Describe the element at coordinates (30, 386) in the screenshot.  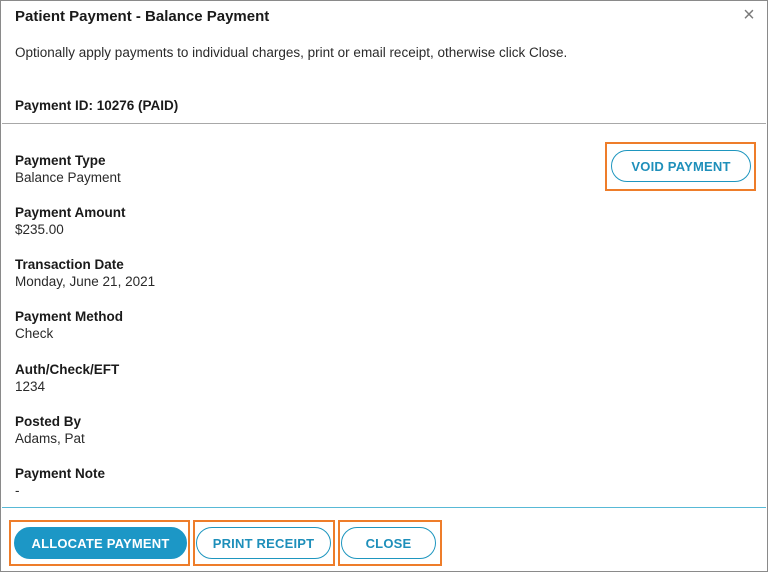
I see `field-value: 1234` at that location.